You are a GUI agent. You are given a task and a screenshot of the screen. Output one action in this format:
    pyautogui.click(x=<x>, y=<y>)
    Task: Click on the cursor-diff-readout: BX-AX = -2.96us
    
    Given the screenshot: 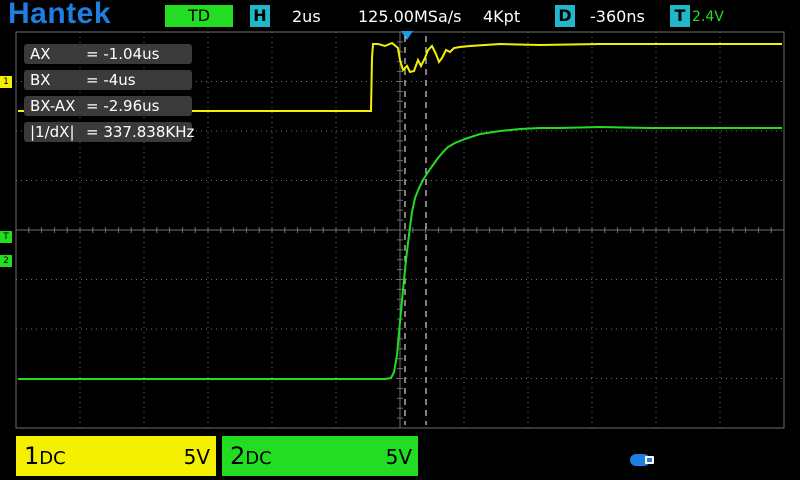 What is the action you would take?
    pyautogui.click(x=108, y=106)
    